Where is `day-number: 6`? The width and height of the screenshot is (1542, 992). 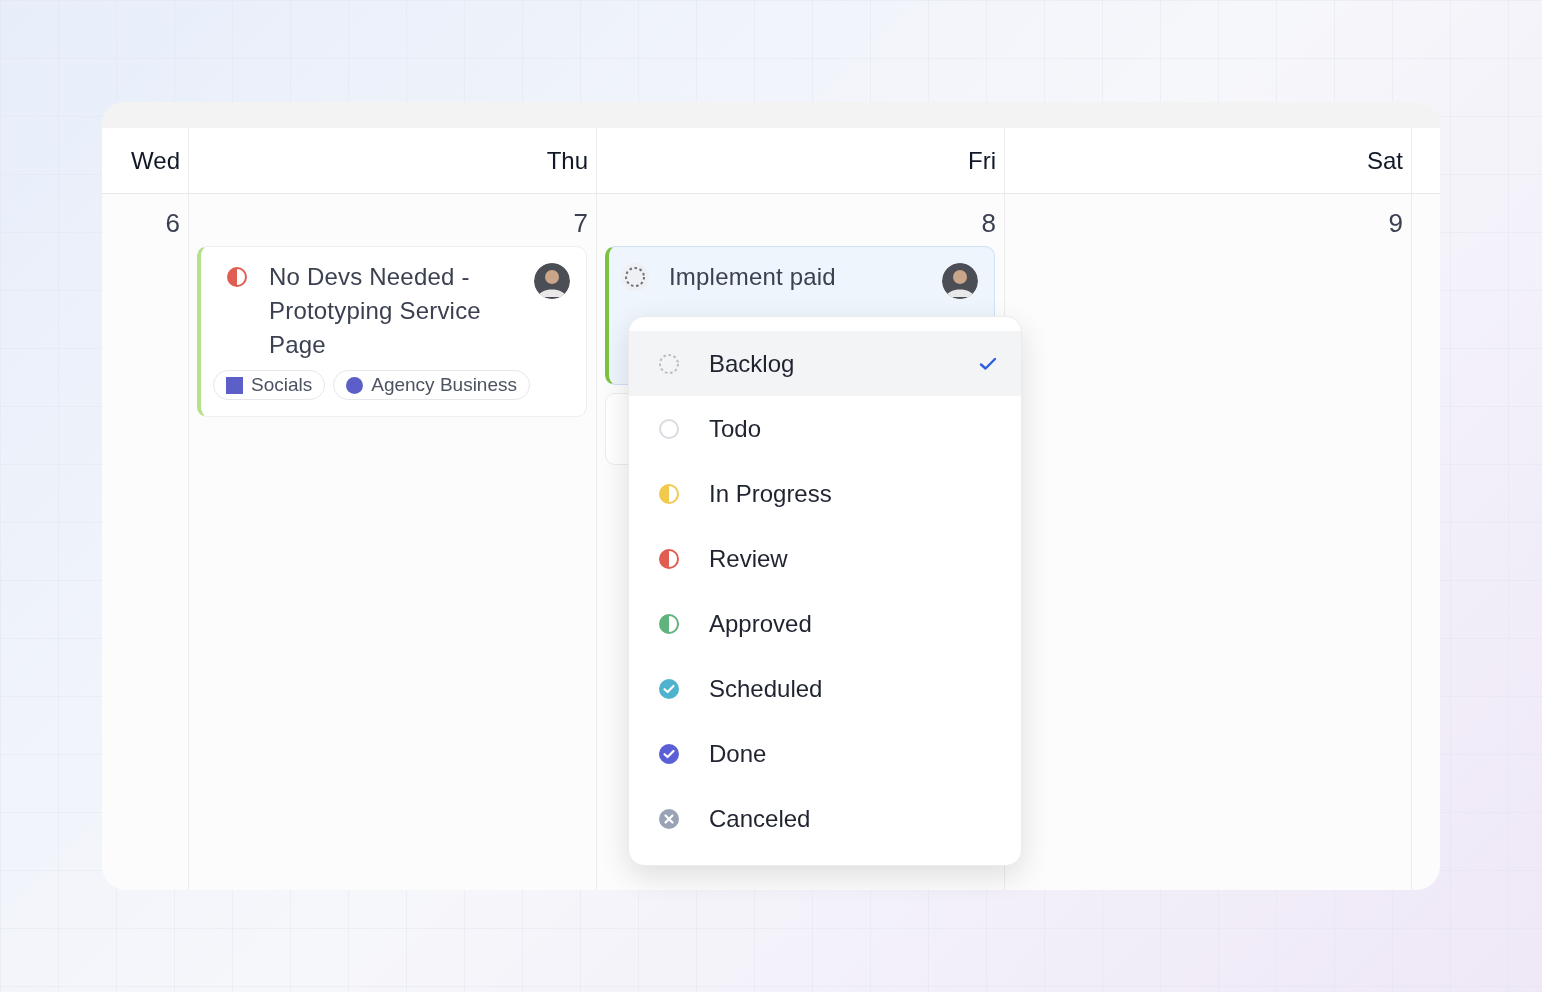 day-number: 6 is located at coordinates (172, 221).